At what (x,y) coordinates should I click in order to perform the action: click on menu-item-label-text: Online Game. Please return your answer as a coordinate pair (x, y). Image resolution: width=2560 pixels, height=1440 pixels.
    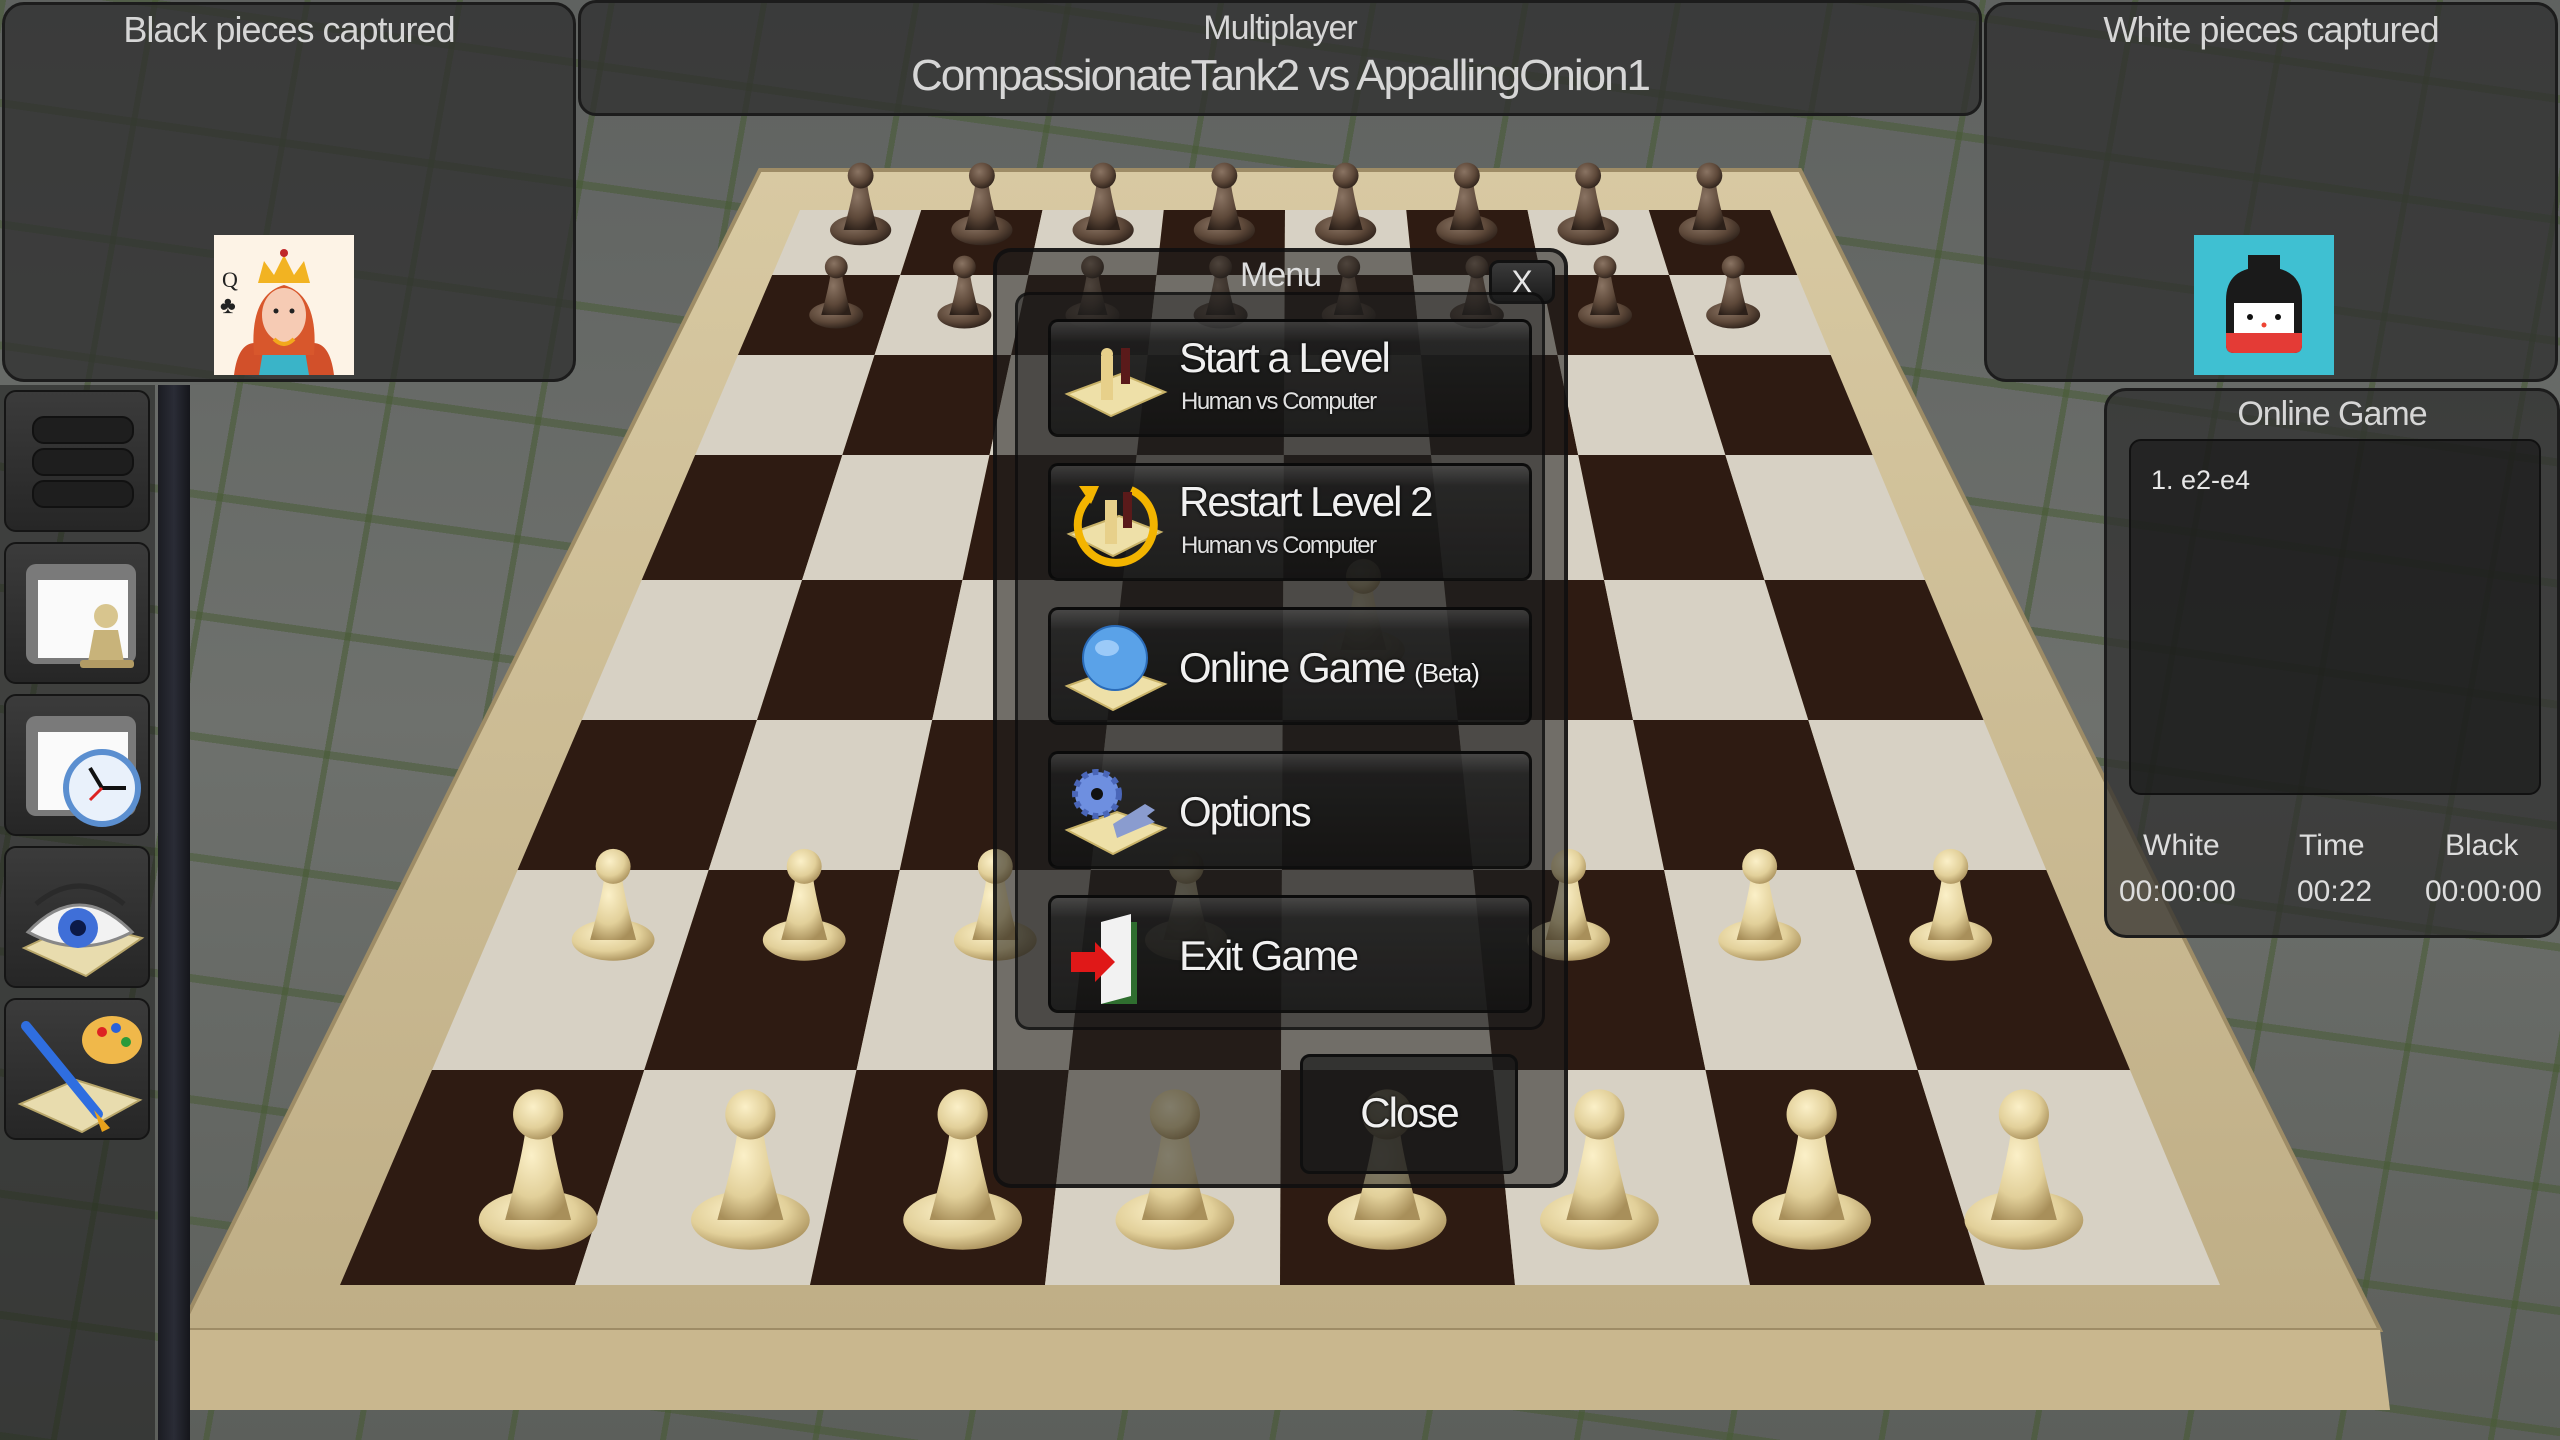
    Looking at the image, I should click on (1292, 667).